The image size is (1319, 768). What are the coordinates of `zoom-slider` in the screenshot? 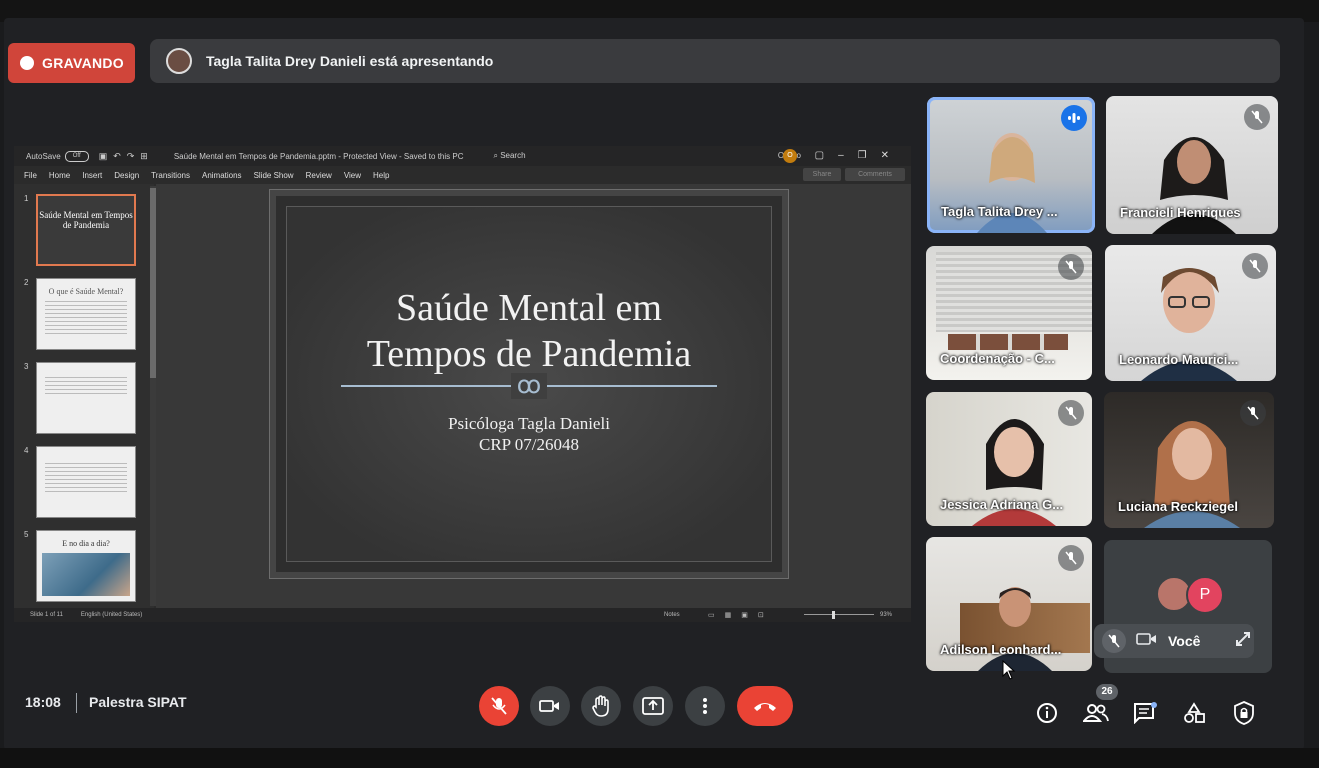 It's located at (839, 614).